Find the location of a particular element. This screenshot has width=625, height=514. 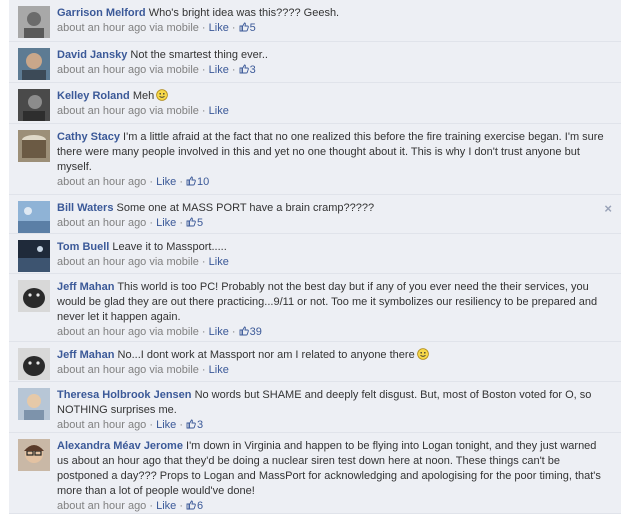

close-icon: × is located at coordinates (608, 208).